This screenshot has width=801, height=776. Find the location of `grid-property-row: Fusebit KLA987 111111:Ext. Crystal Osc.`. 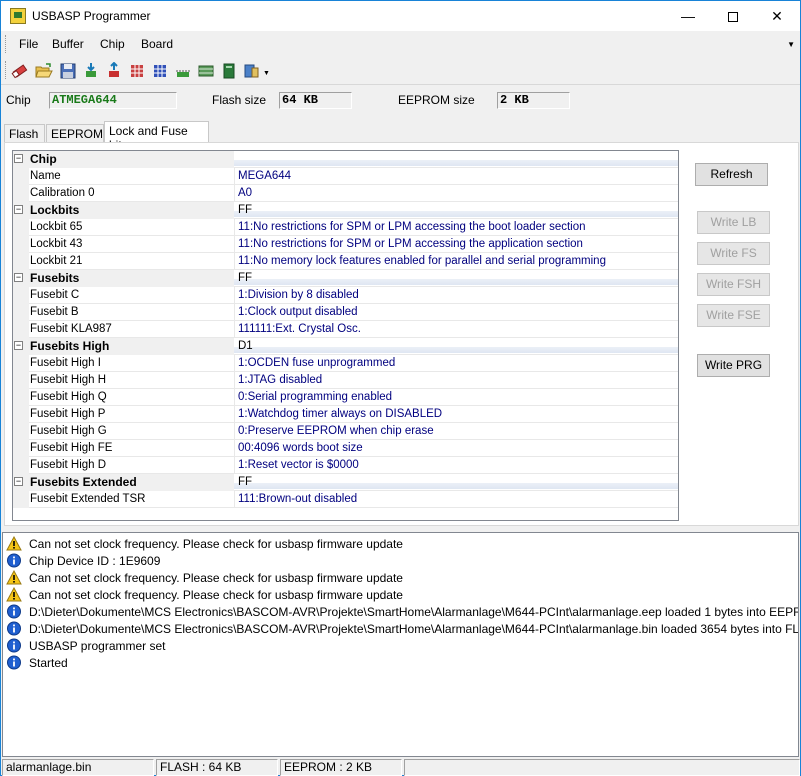

grid-property-row: Fusebit KLA987 111111:Ext. Crystal Osc. is located at coordinates (345, 329).